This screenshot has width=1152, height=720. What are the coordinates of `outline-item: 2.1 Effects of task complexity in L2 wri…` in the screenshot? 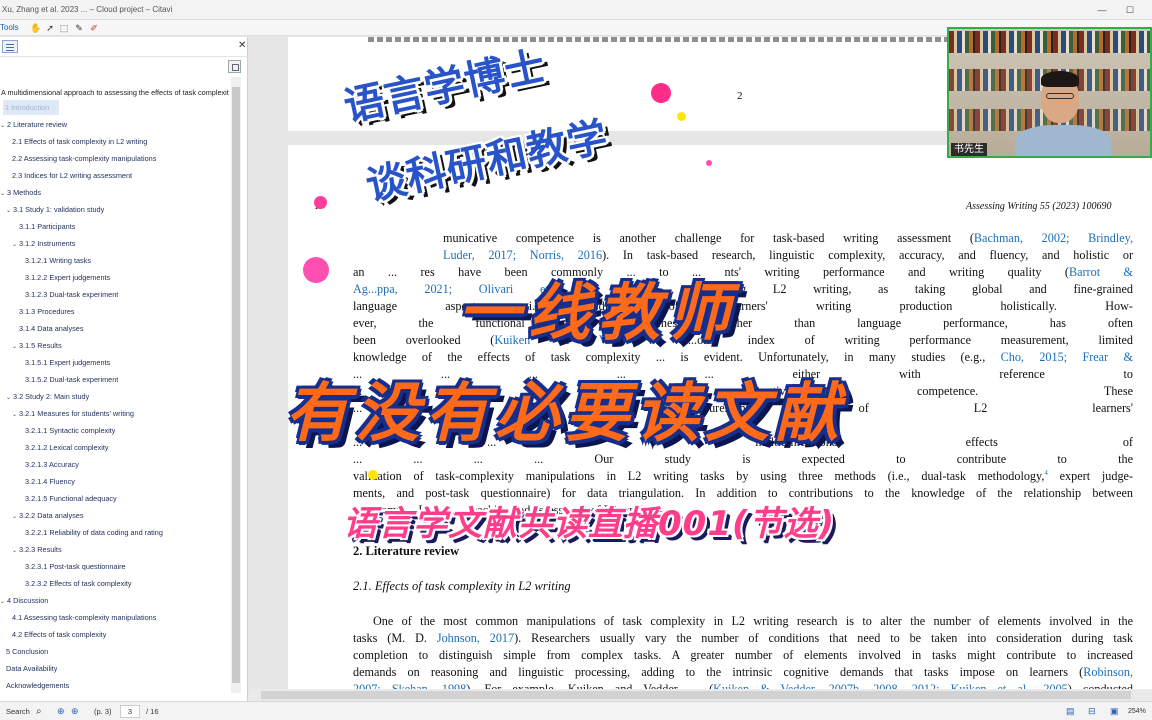 It's located at (79, 141).